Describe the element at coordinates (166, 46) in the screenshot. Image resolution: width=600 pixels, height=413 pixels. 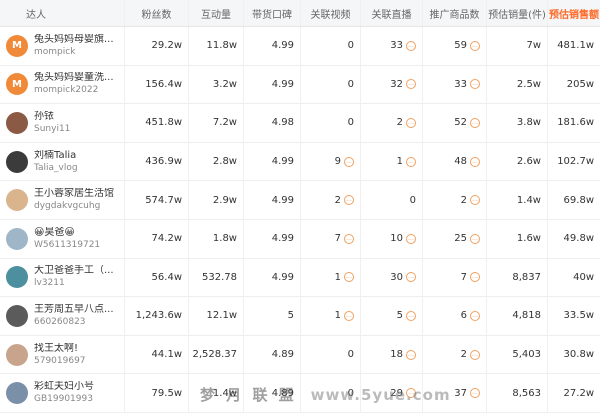
I see `fans-cell-value: 29.2w` at that location.